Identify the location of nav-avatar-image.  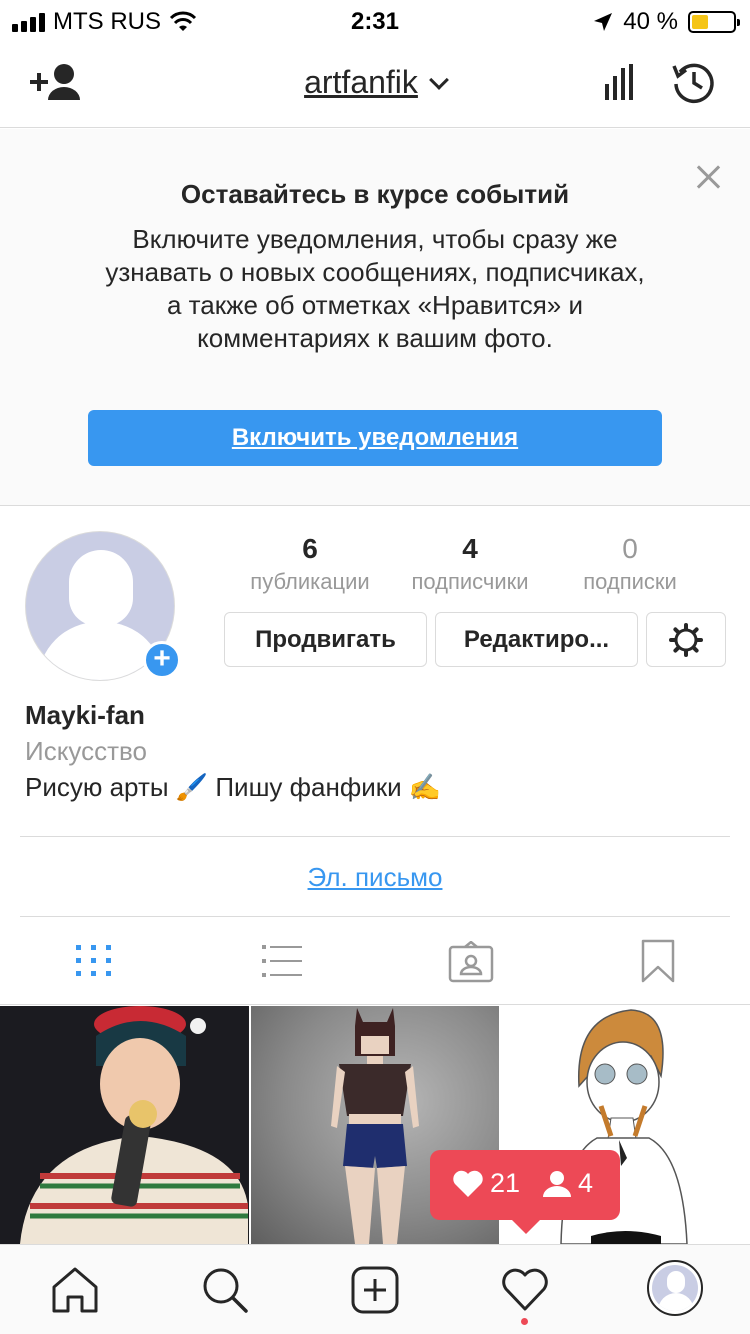
(675, 1288).